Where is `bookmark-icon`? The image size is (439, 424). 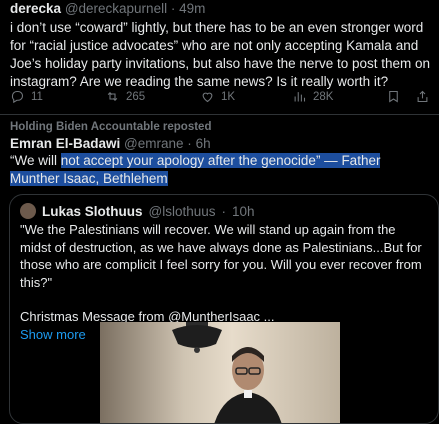
bookmark-icon is located at coordinates (393, 96).